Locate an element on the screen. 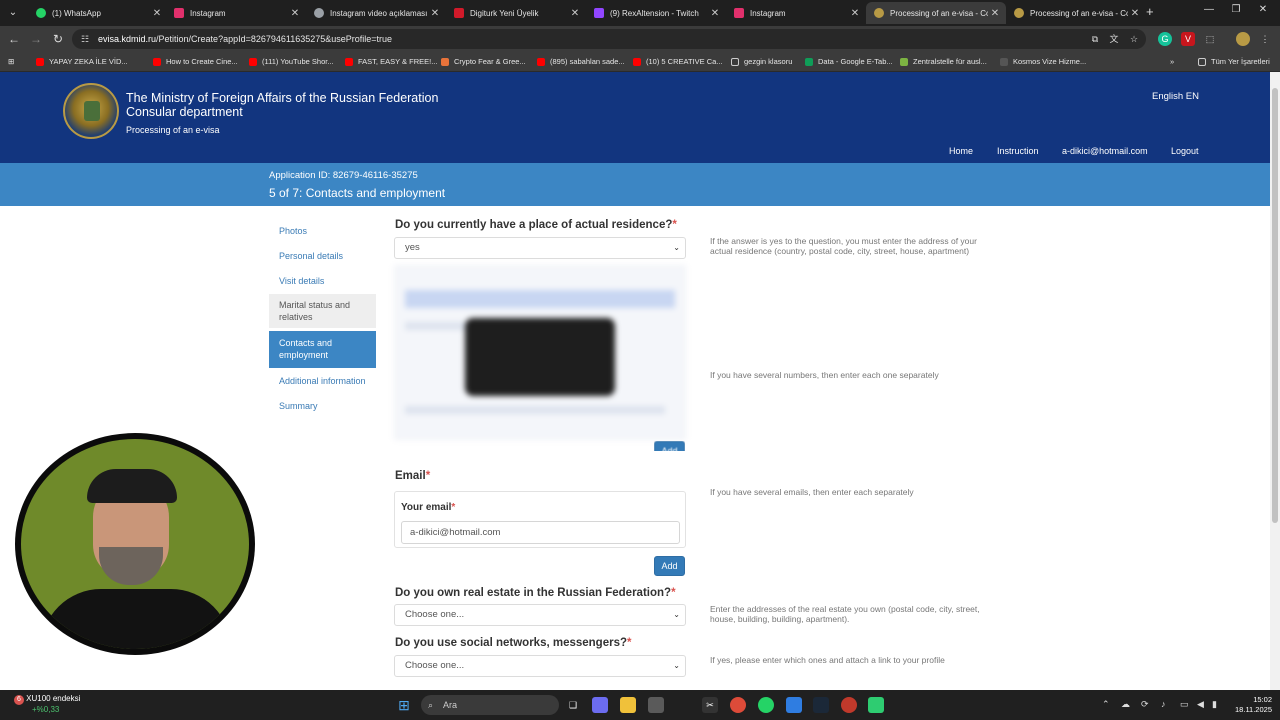 This screenshot has width=1280, height=720. tab-instagram: Instagram ✕ is located at coordinates (236, 13).